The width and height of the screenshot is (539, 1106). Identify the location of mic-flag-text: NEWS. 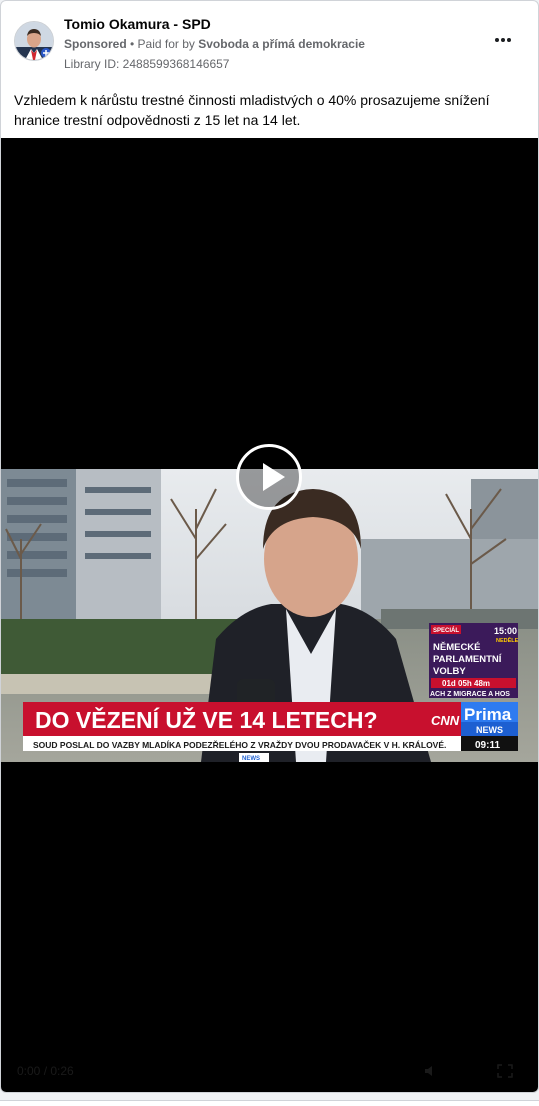
(251, 759).